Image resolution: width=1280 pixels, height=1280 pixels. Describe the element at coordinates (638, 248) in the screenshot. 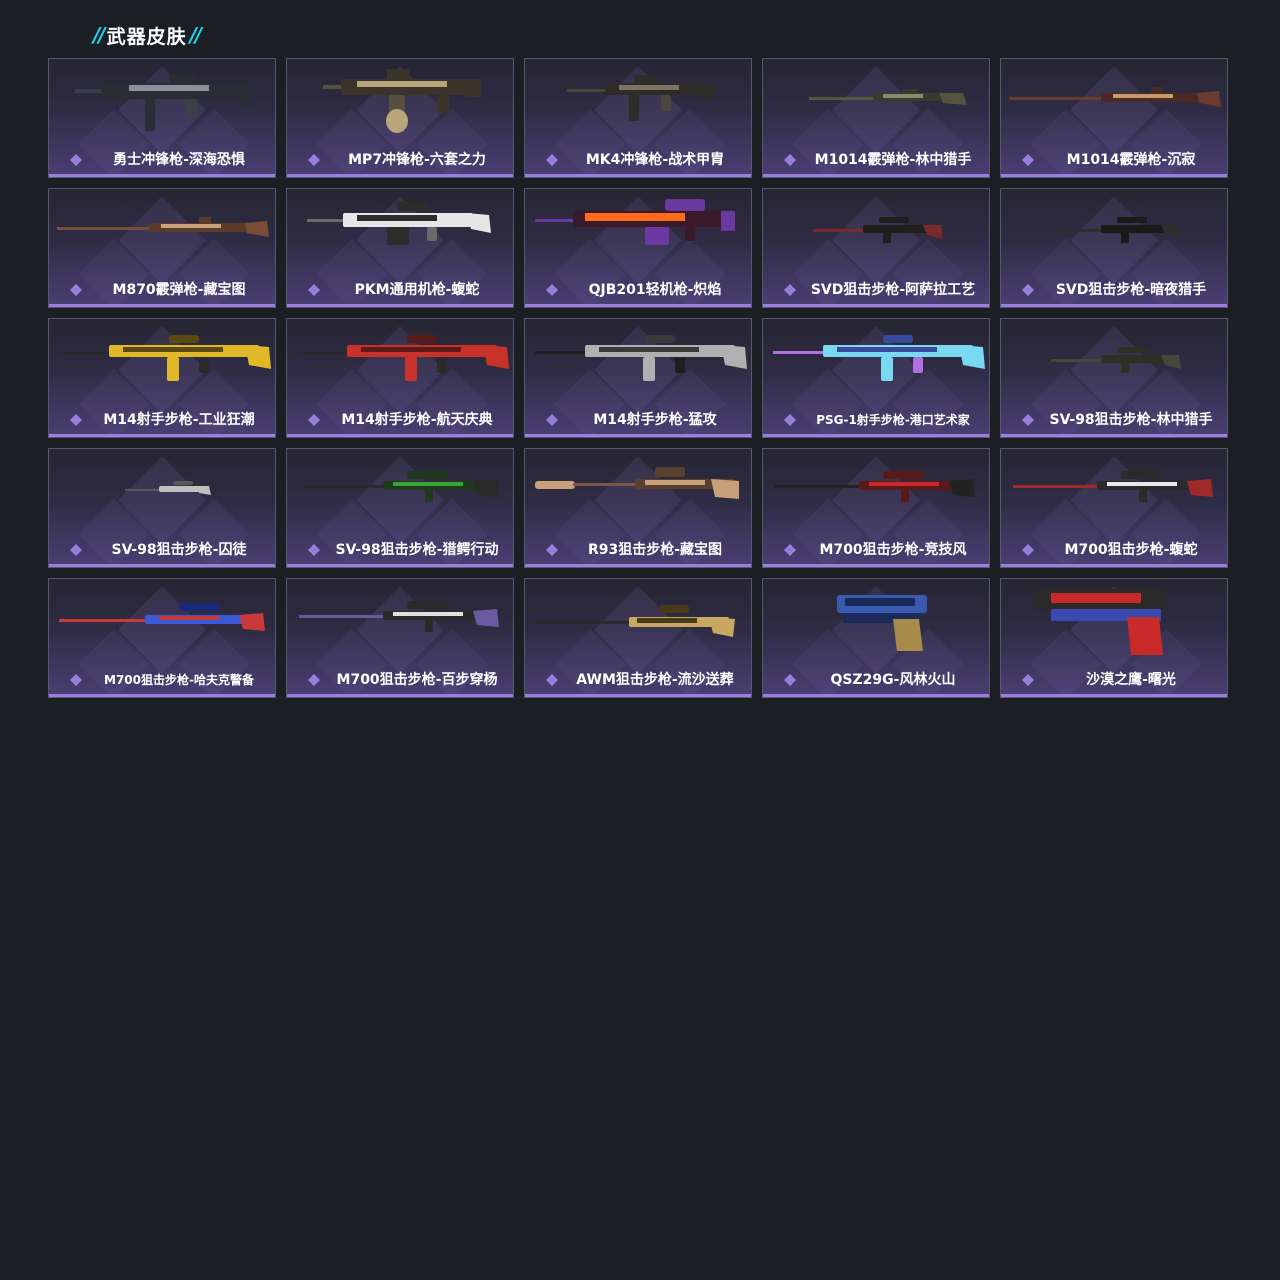

I see `skin-card: QJB201轻机枪-炽焰` at that location.